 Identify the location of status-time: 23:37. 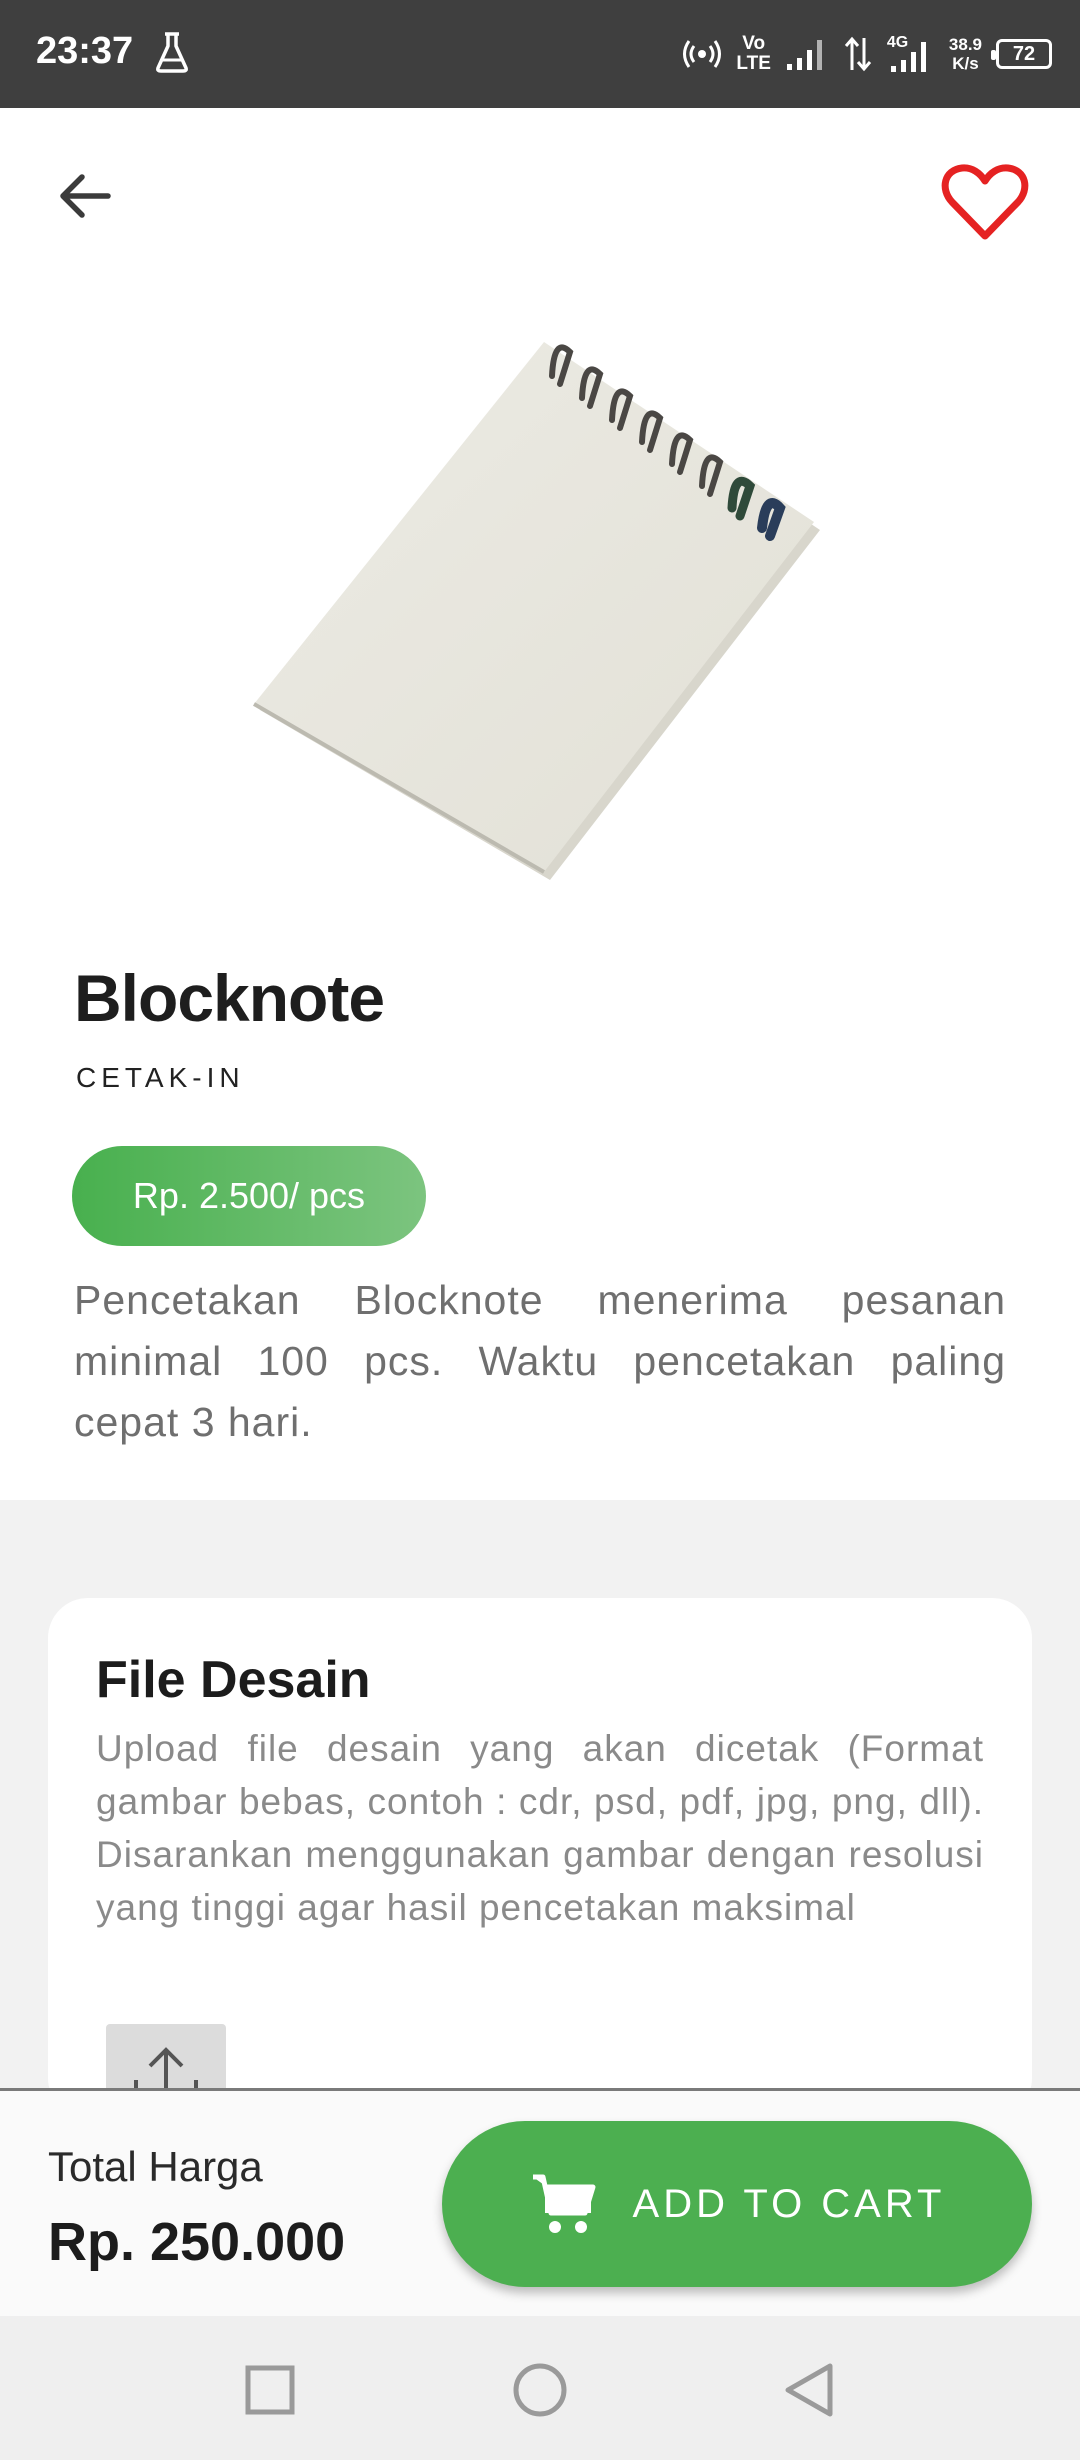
(85, 51).